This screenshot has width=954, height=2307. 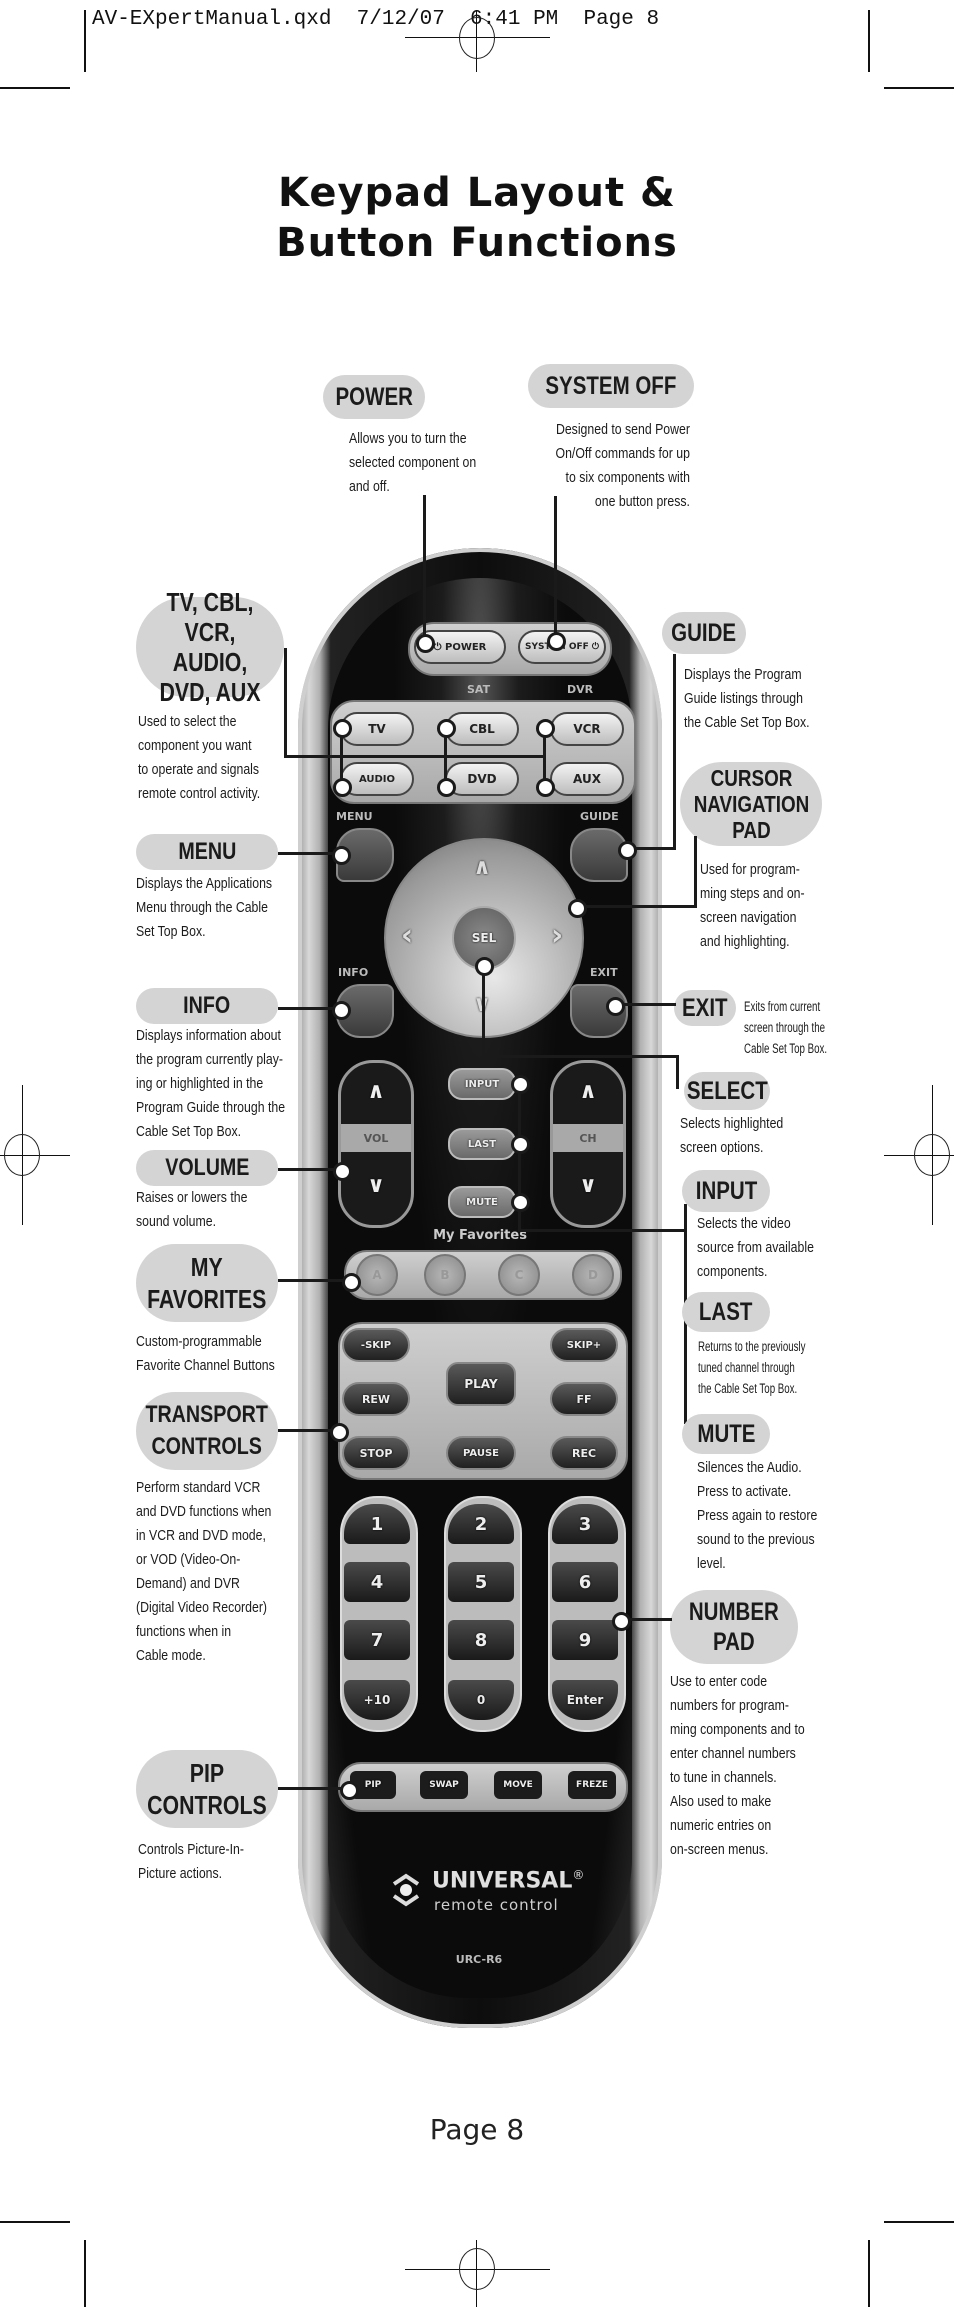 What do you see at coordinates (587, 729) in the screenshot?
I see `mode-vcr-button: VCR` at bounding box center [587, 729].